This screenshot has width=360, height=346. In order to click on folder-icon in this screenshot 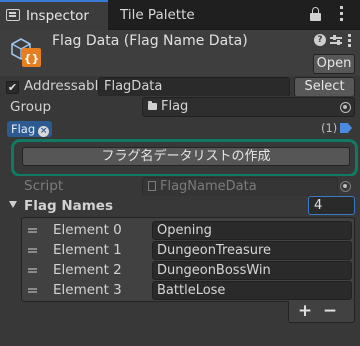, I will do `click(152, 105)`.